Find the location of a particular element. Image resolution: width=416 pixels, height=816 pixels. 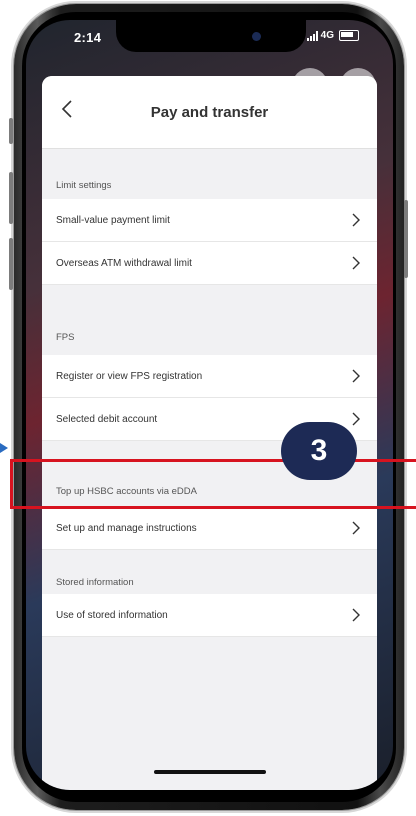

status-time: 2:14 is located at coordinates (88, 37).